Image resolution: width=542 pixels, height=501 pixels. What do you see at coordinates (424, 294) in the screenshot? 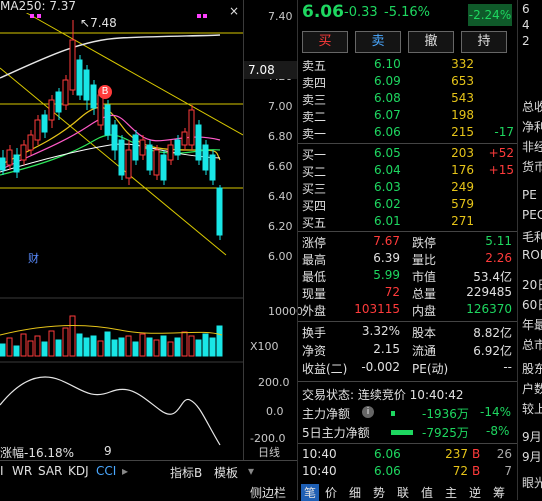
I see `stat-label: 总量` at bounding box center [424, 294].